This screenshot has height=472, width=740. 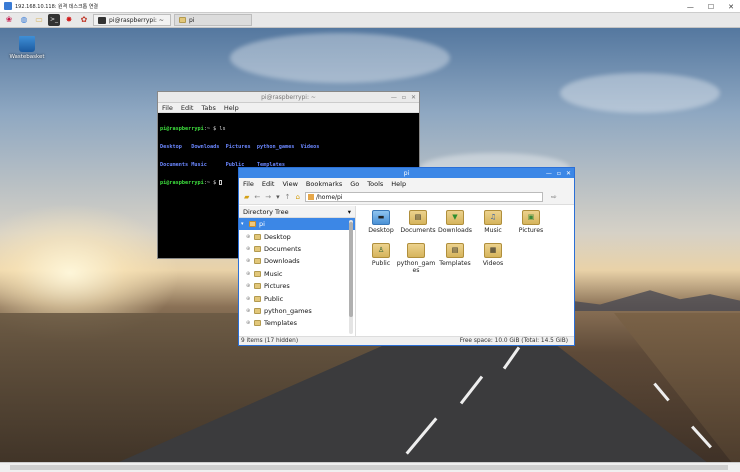 What do you see at coordinates (531, 230) in the screenshot?
I see `file-item-label: Pictures` at bounding box center [531, 230].